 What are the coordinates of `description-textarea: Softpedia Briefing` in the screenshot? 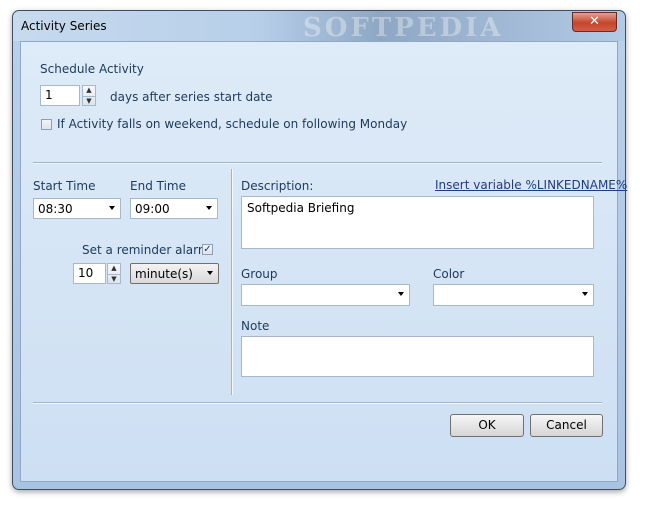 It's located at (417, 222).